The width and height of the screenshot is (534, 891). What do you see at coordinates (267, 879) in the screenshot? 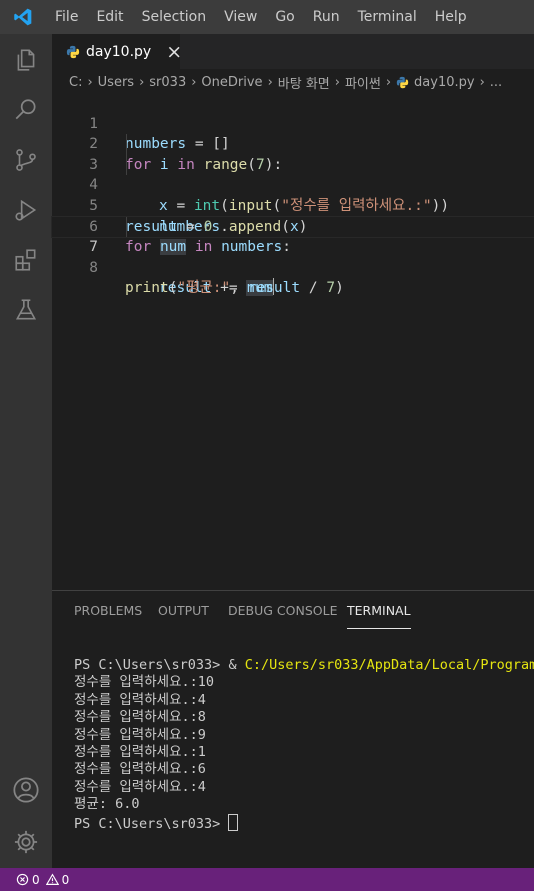
I see `status-bar: 0 0` at bounding box center [267, 879].